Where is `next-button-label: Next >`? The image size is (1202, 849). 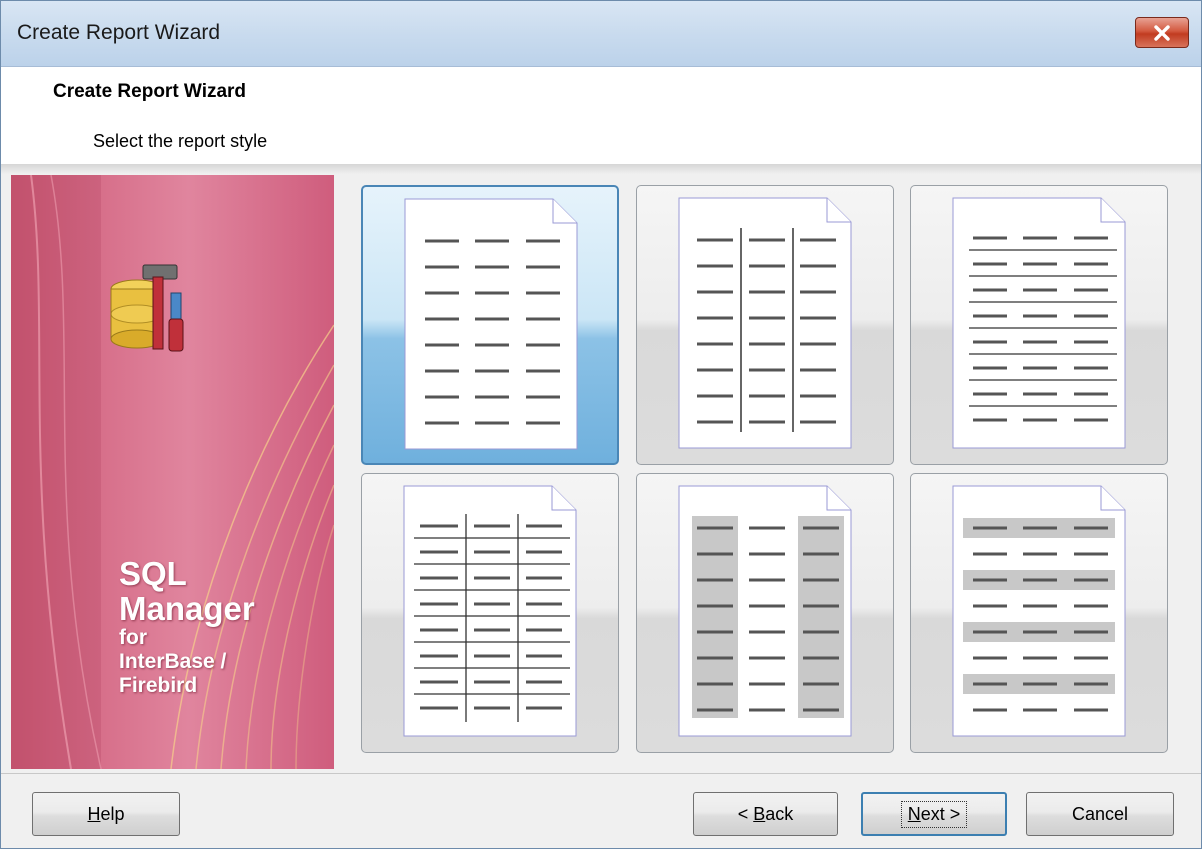
next-button-label: Next > is located at coordinates (934, 814).